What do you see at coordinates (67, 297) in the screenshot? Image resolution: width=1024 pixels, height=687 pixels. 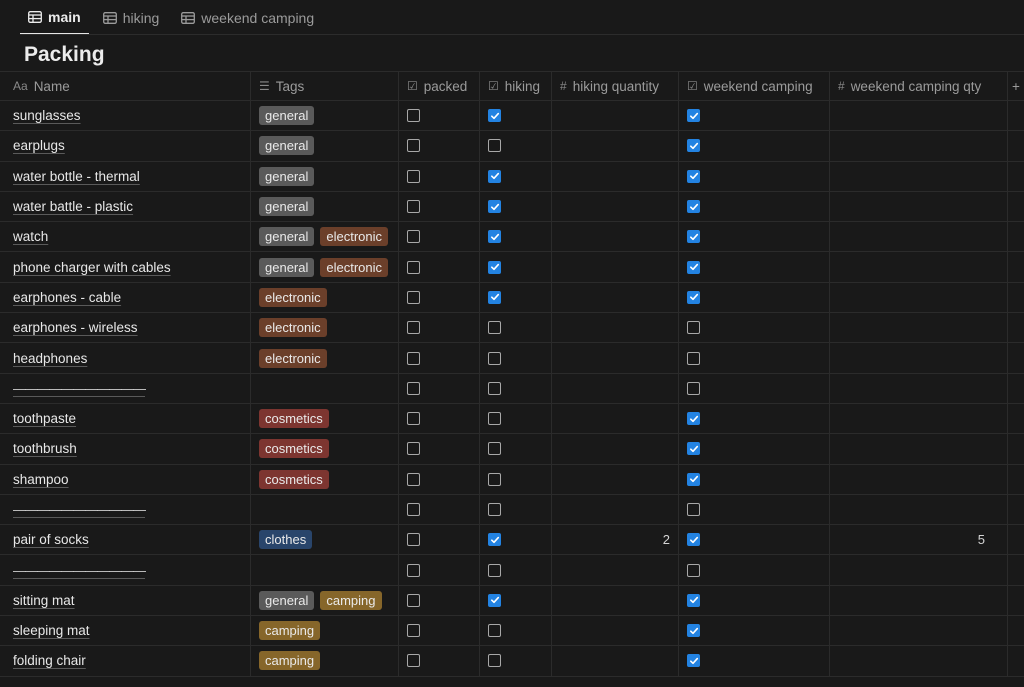 I see `item-name: earphones - cable` at bounding box center [67, 297].